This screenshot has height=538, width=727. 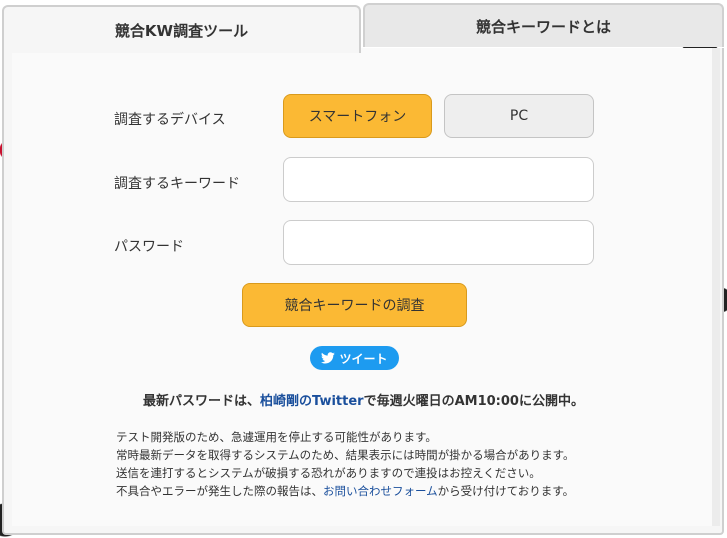 I want to click on keyword-label: 調査するキーワード, so click(x=177, y=184).